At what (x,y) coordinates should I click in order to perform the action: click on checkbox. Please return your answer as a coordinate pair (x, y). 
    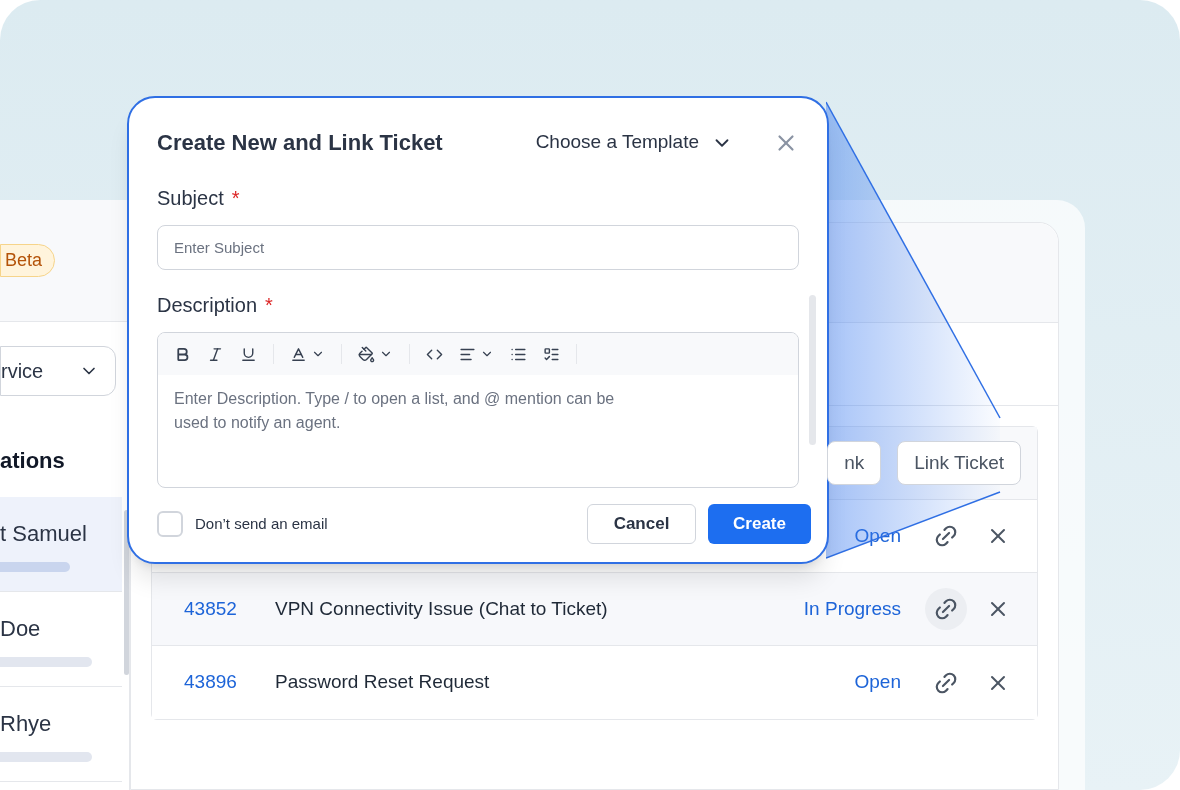
    Looking at the image, I should click on (170, 524).